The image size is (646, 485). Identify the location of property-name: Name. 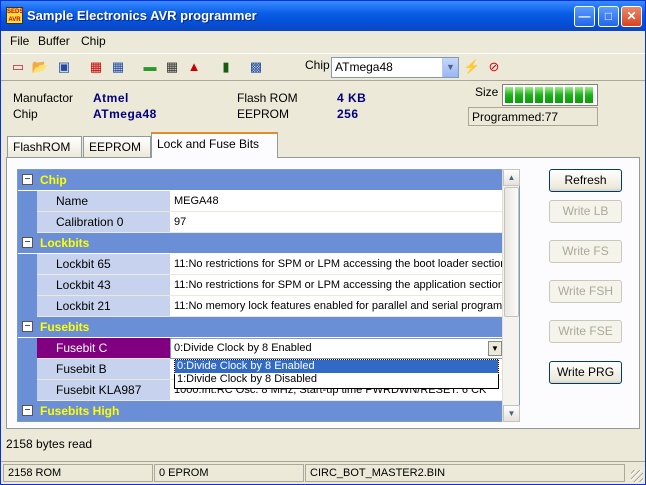
(103, 201).